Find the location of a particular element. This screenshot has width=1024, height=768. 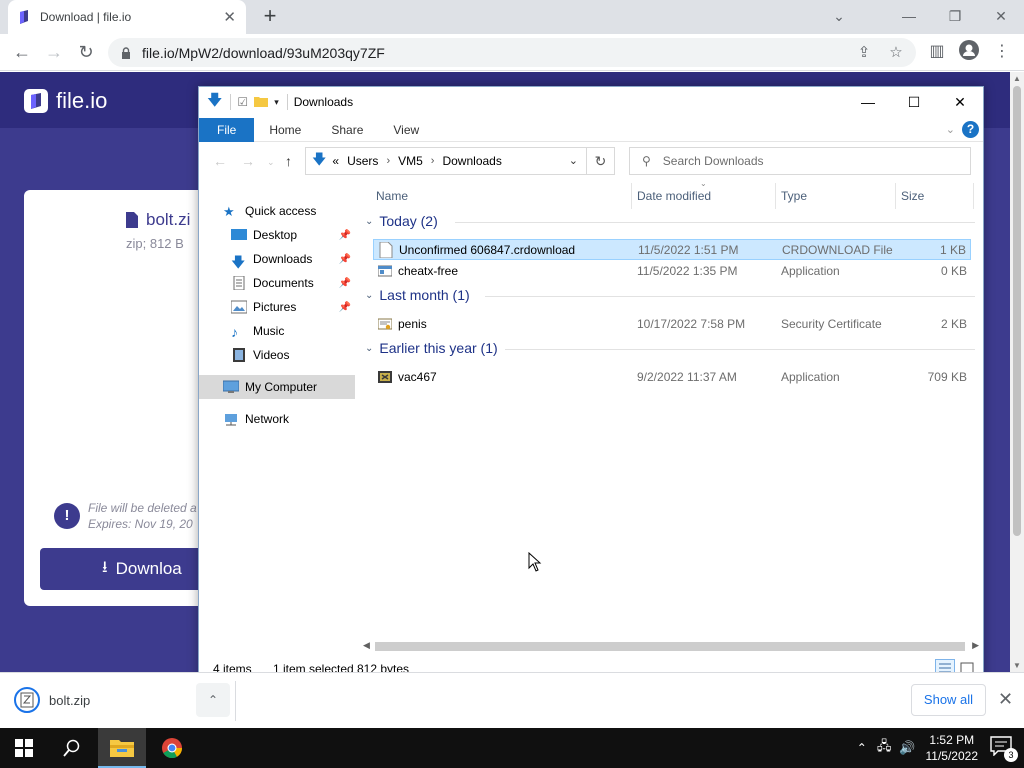

nav-documents: Documents 📌 is located at coordinates (277, 283).